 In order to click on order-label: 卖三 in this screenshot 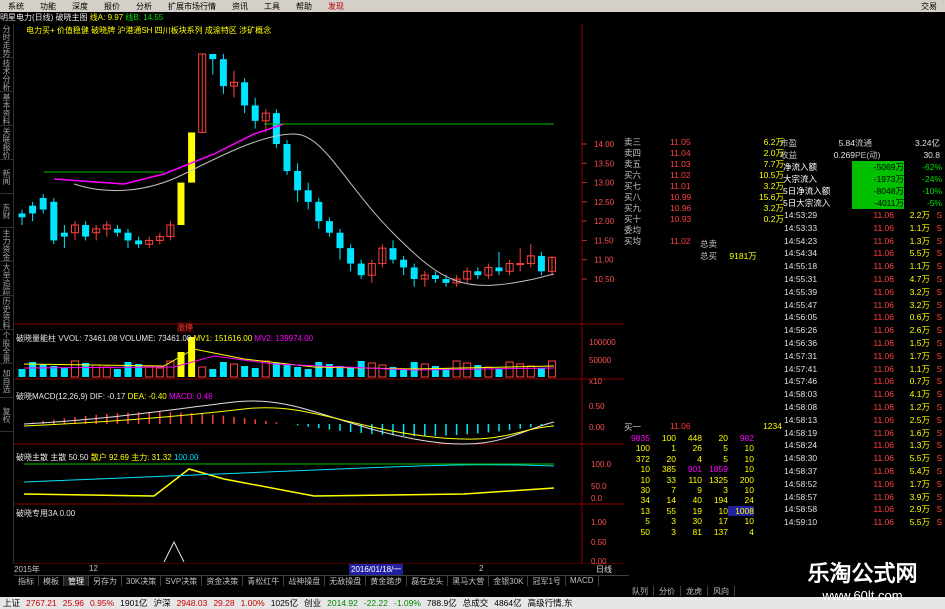, I will do `click(633, 142)`.